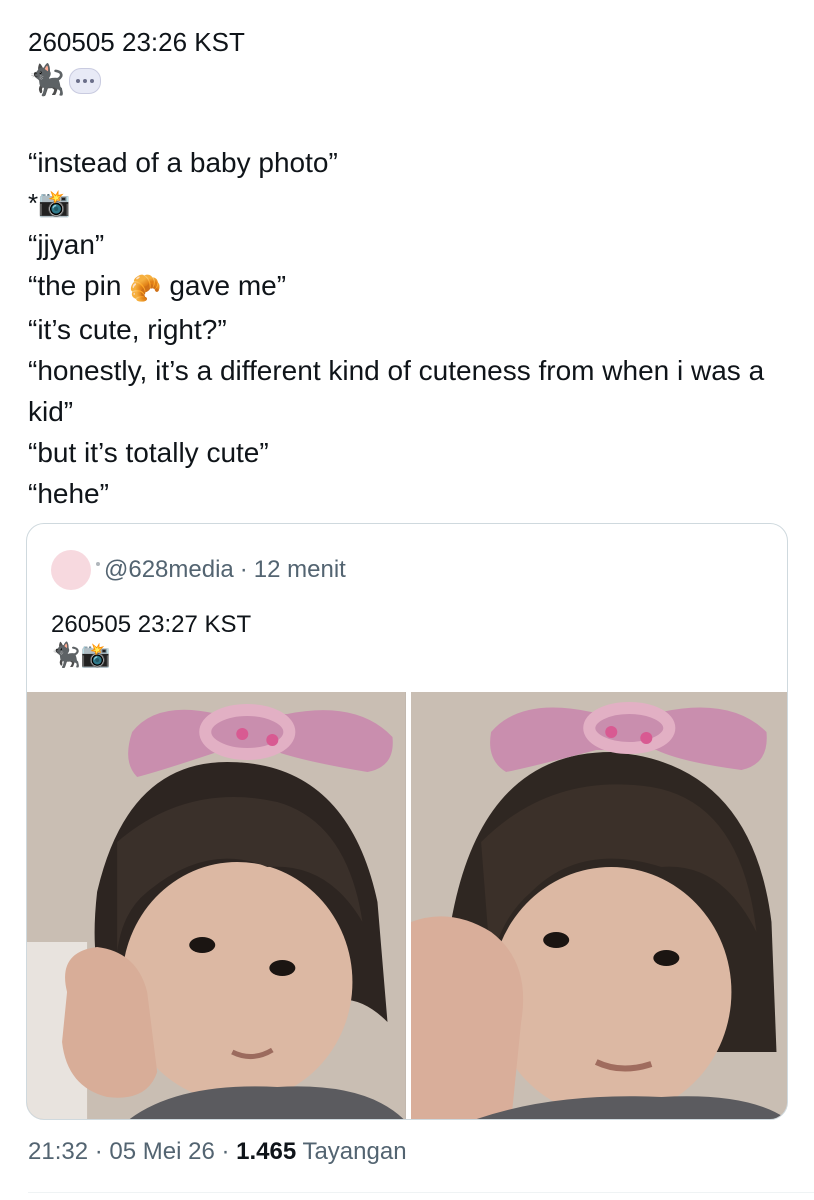 This screenshot has height=1200, width=814. What do you see at coordinates (58, 1151) in the screenshot?
I see `post-time: 21:32` at bounding box center [58, 1151].